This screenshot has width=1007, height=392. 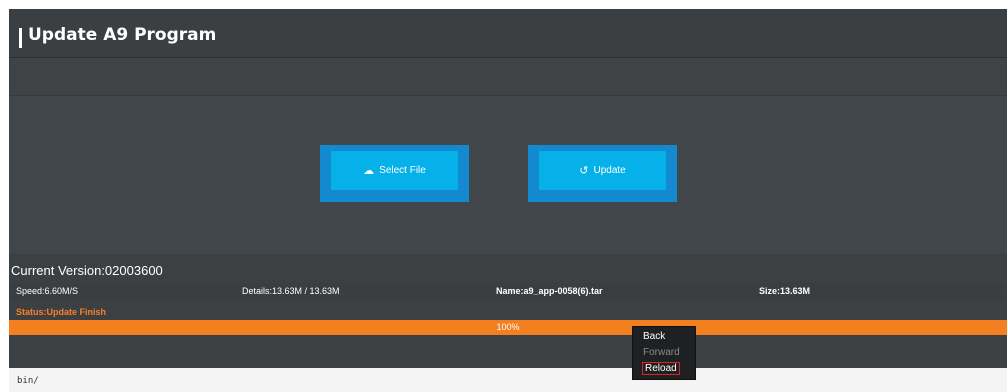 What do you see at coordinates (785, 291) in the screenshot?
I see `size-stat: Size:13.63M` at bounding box center [785, 291].